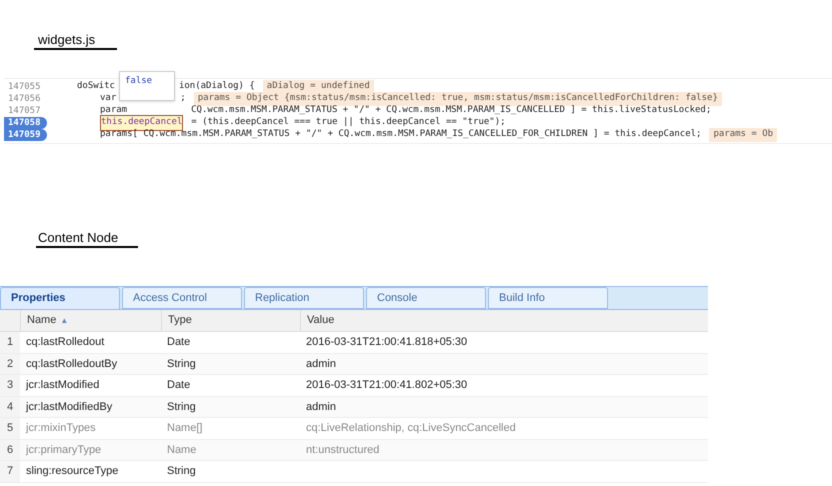 This screenshot has width=832, height=486. What do you see at coordinates (147, 86) in the screenshot?
I see `value-tooltip: false` at bounding box center [147, 86].